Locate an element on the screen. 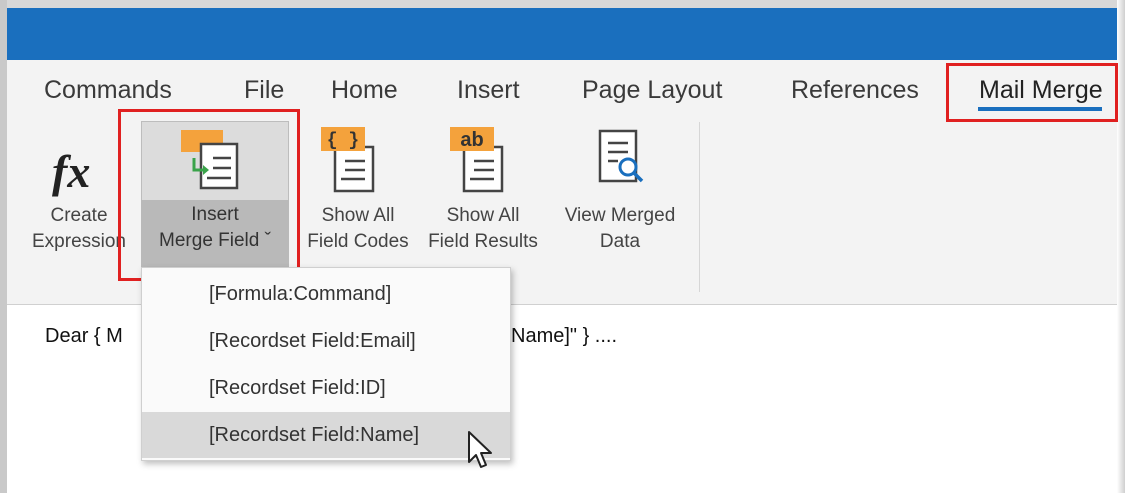  fx-icon: fx is located at coordinates (71, 171).